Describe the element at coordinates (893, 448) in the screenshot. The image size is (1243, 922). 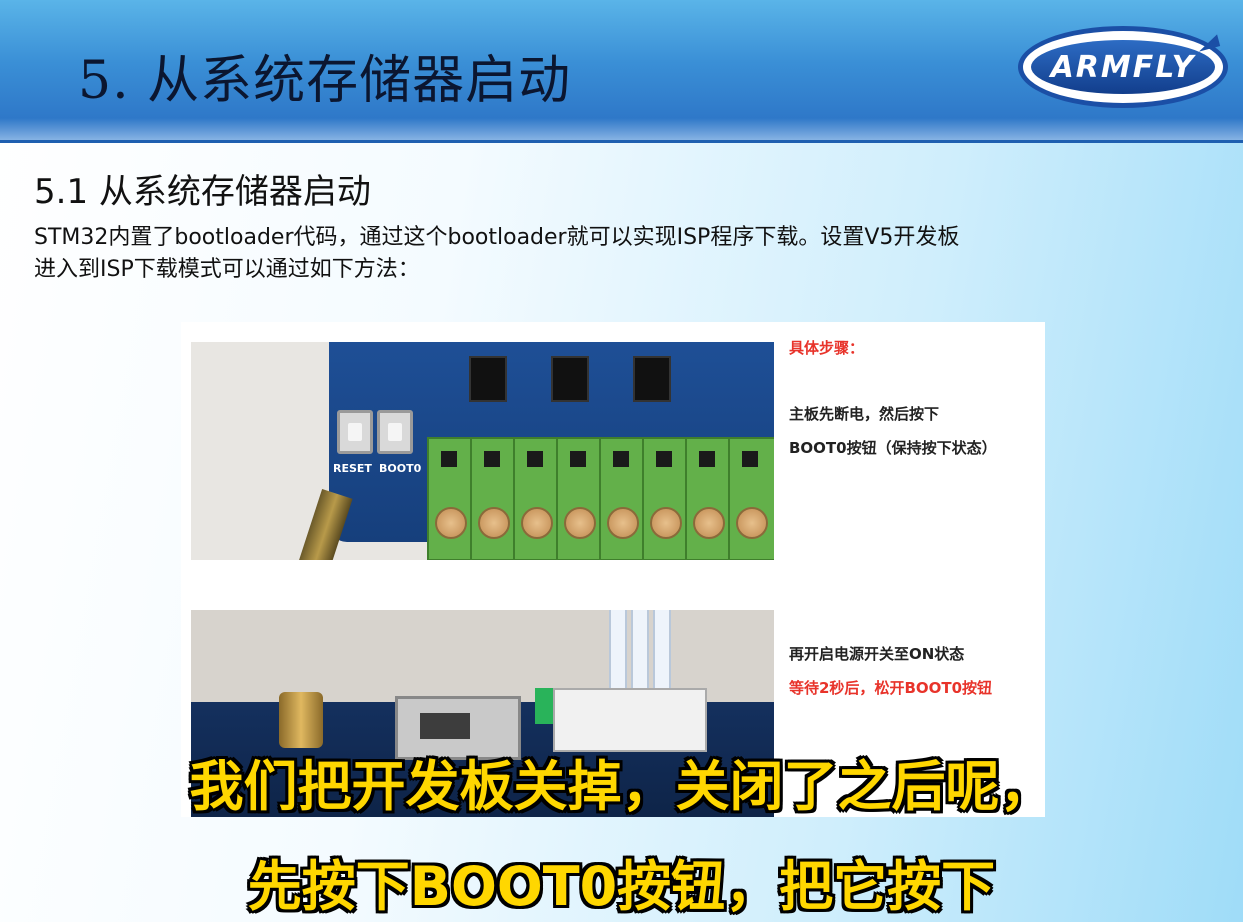
I see `step1-line2: BOOT0按钮（保持按下状态）` at that location.